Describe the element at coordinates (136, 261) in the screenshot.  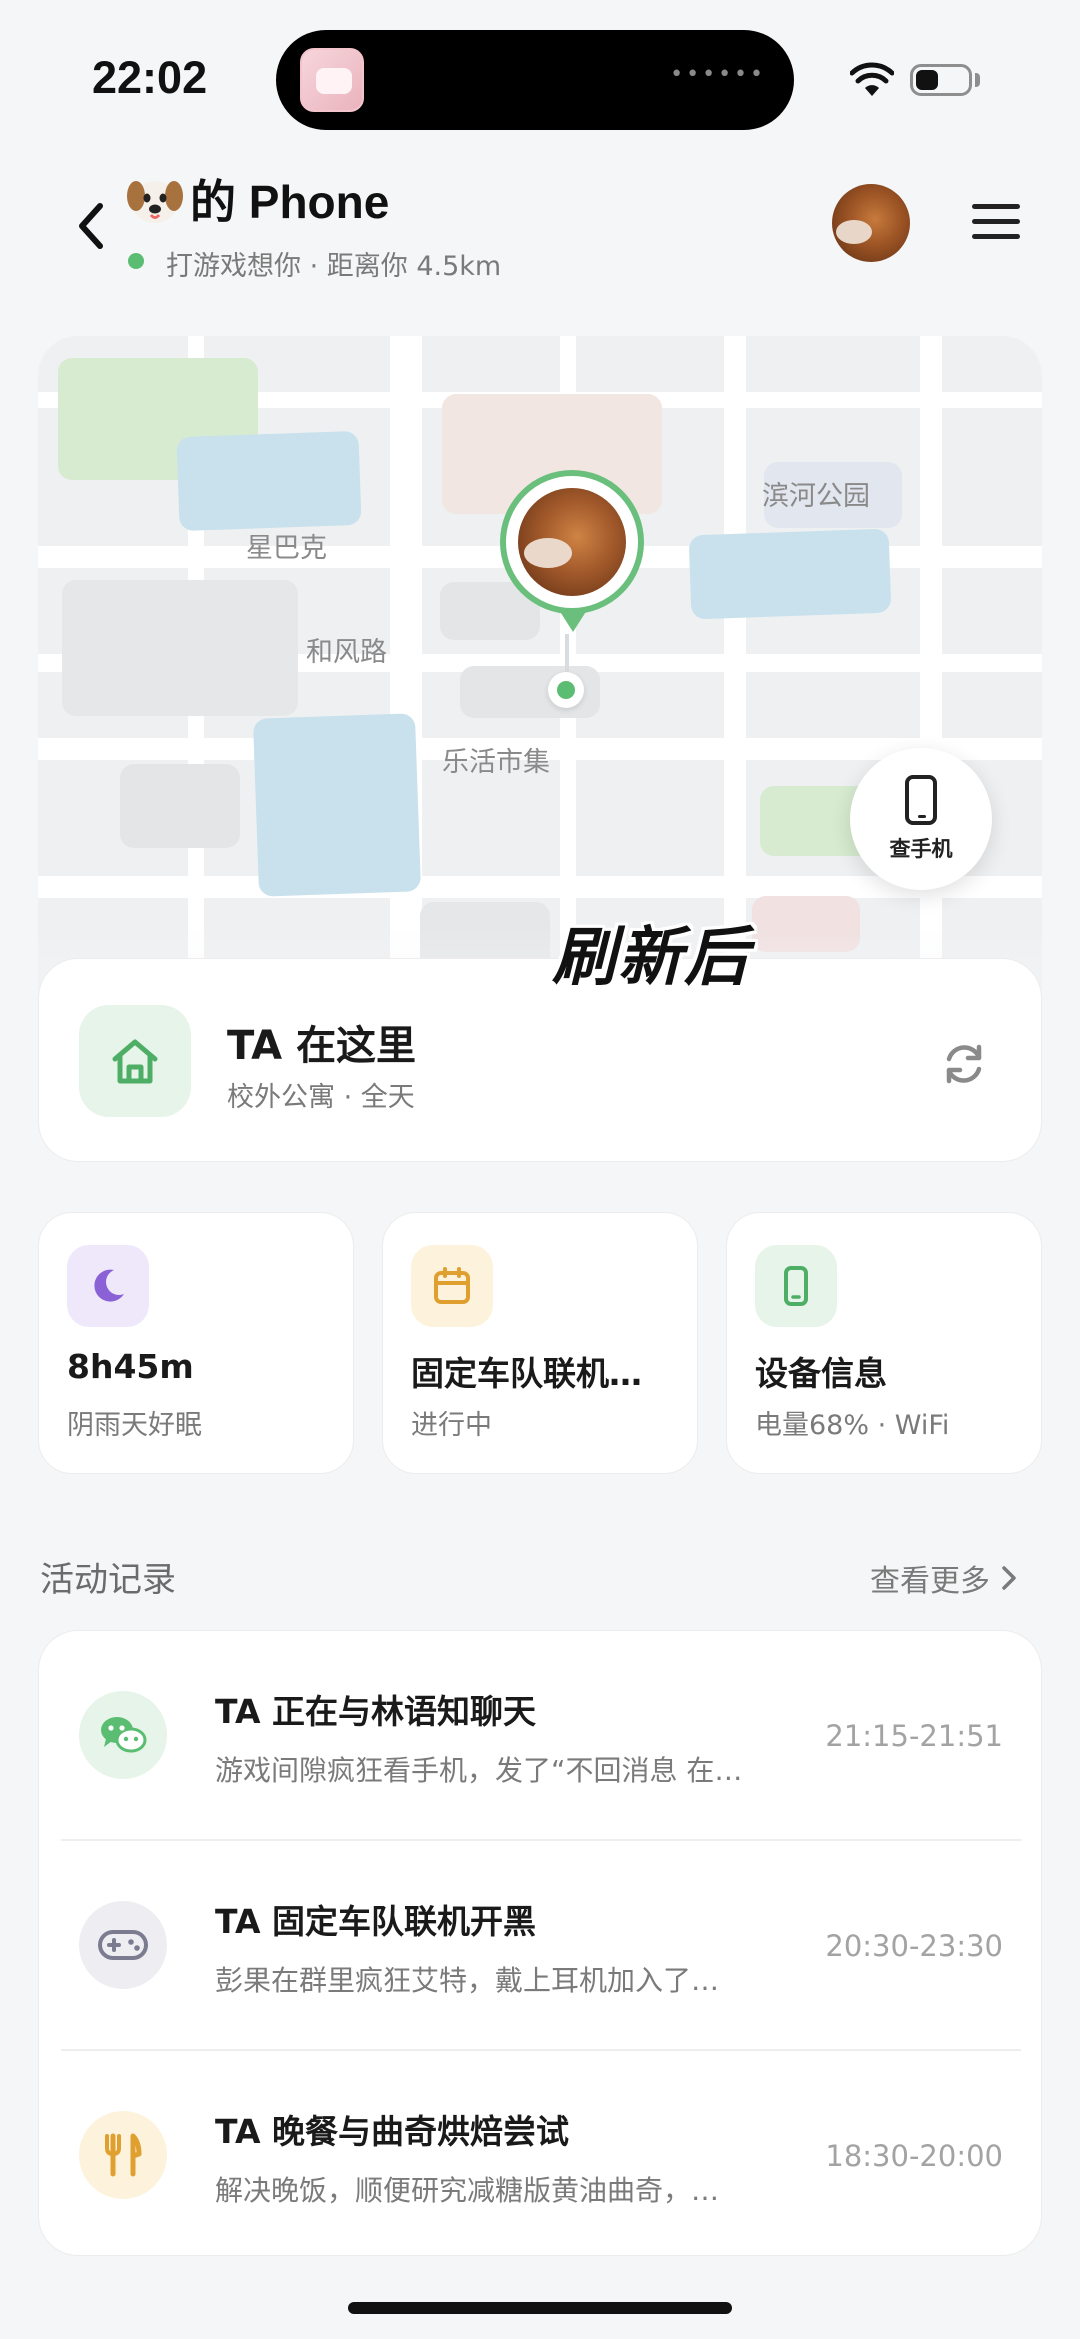
I see `online-status-dot` at that location.